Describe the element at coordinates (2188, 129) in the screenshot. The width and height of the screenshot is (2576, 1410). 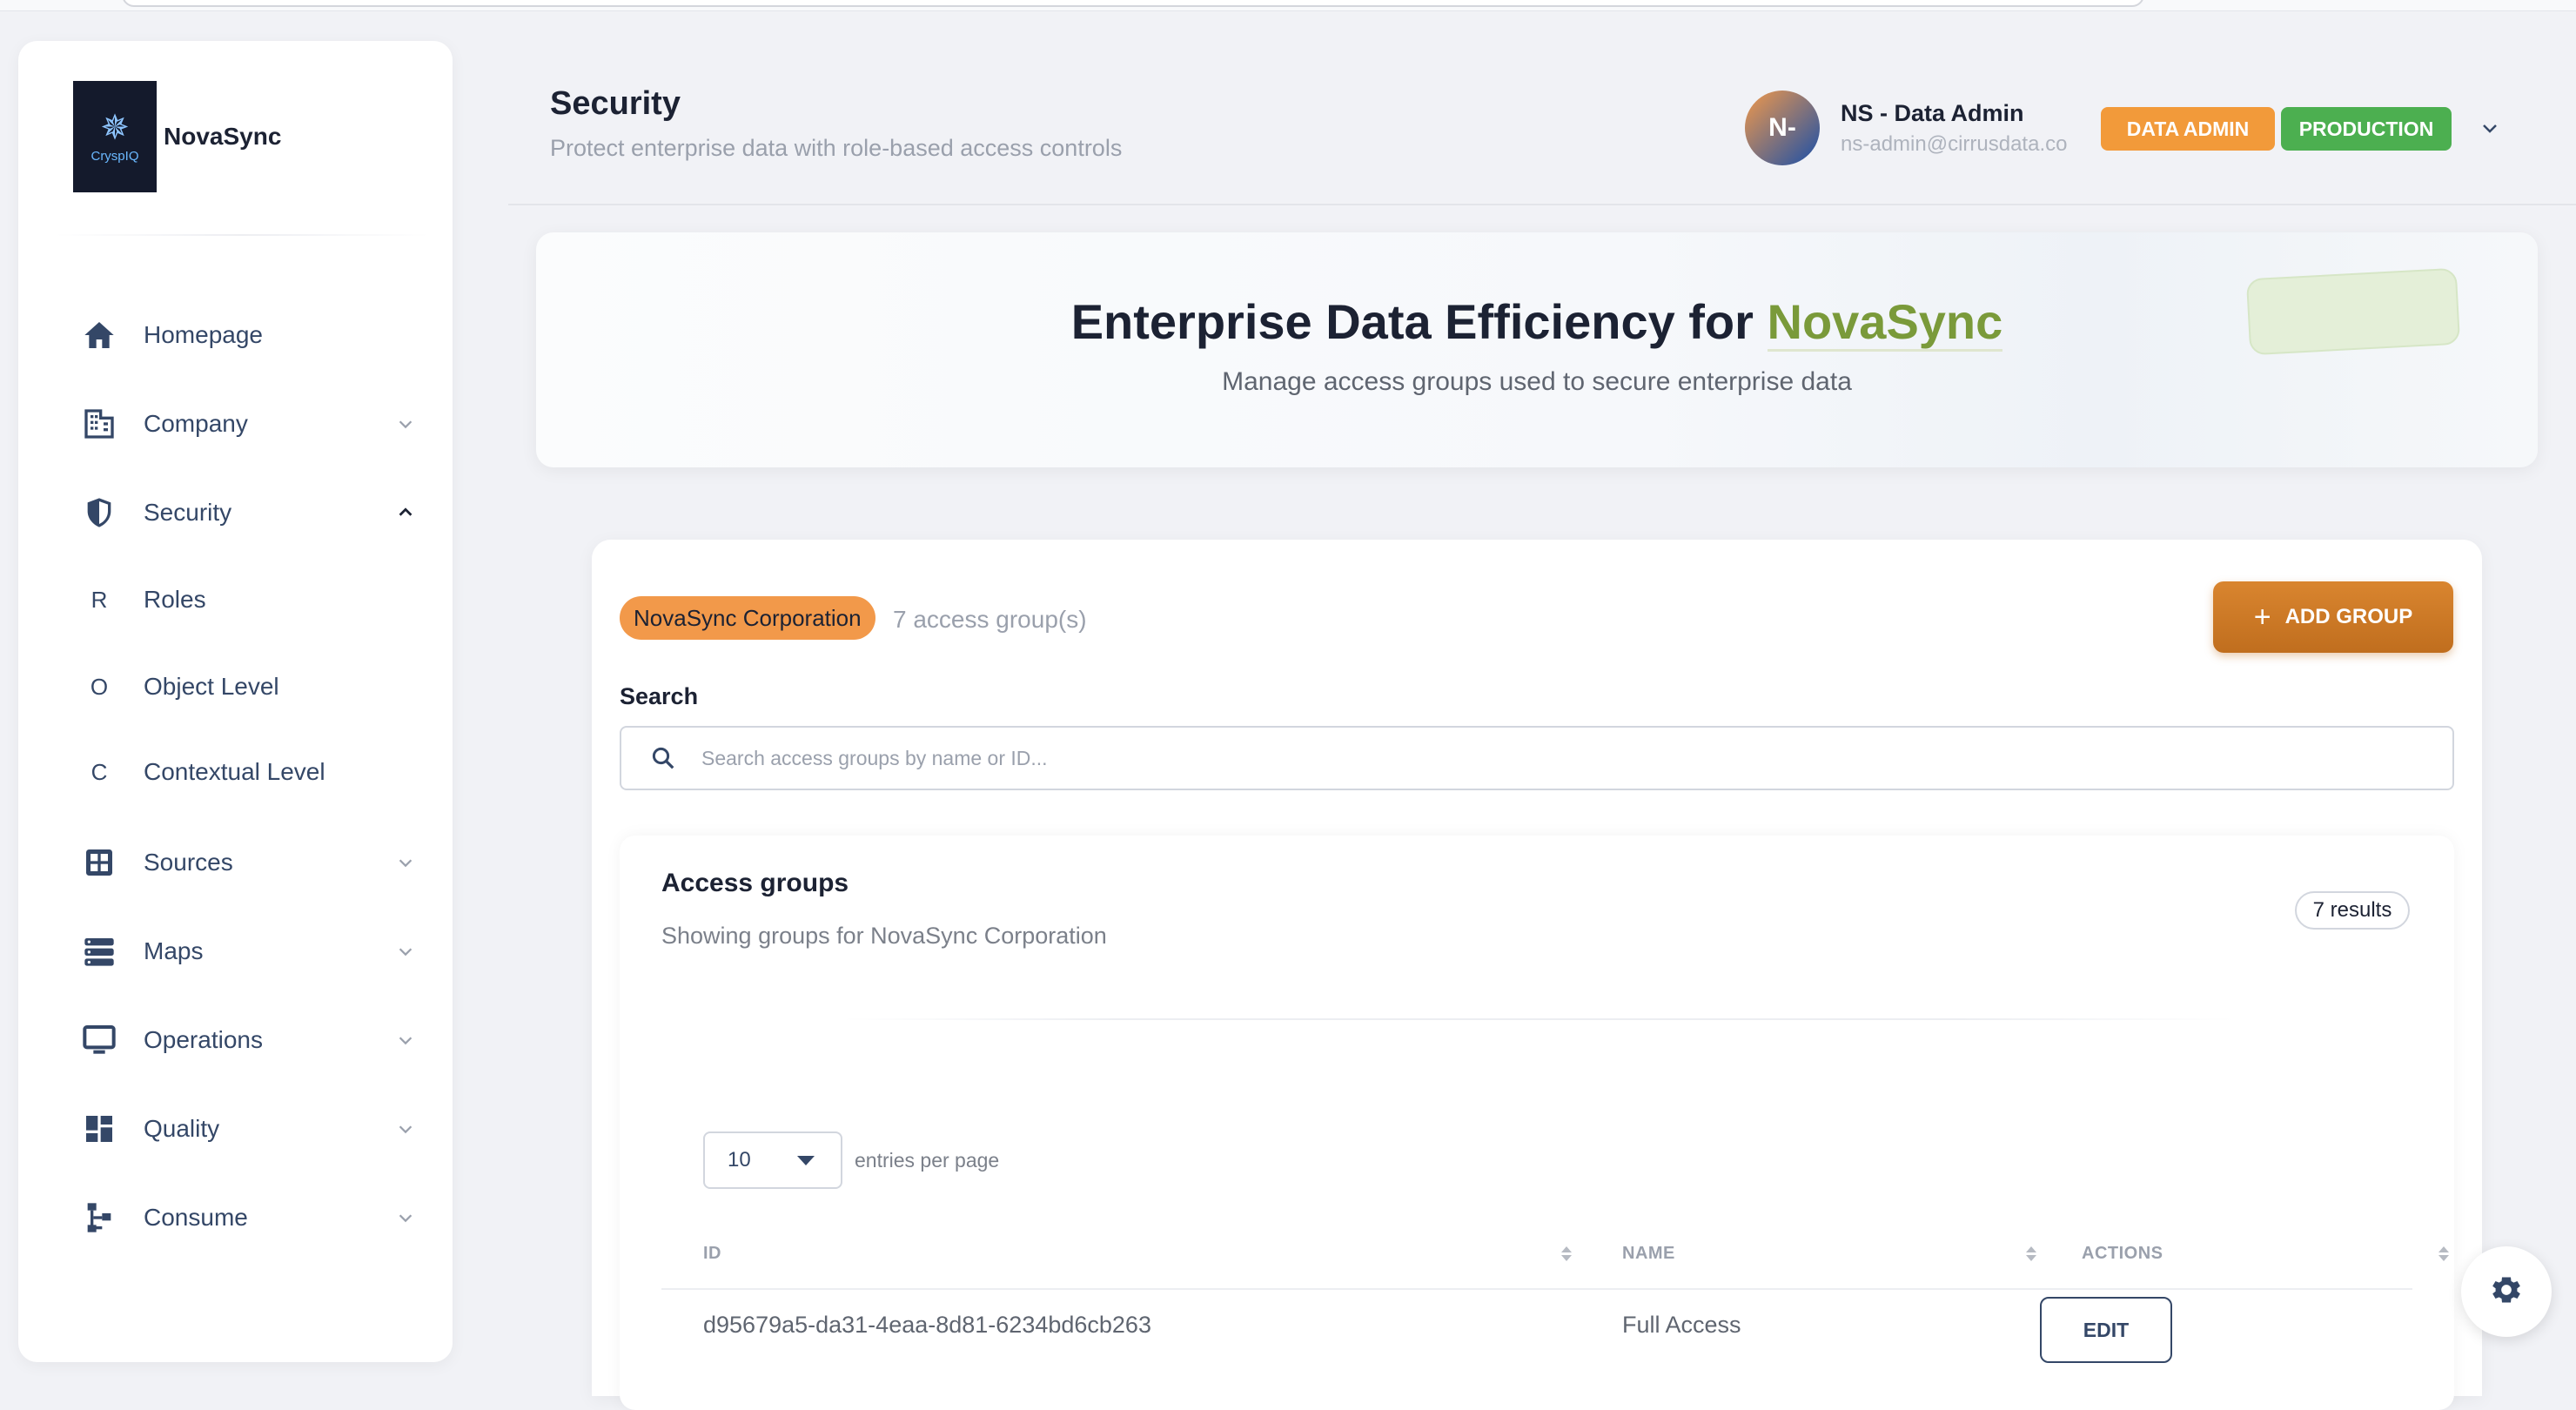
I see `role-badge: DATA ADMIN` at that location.